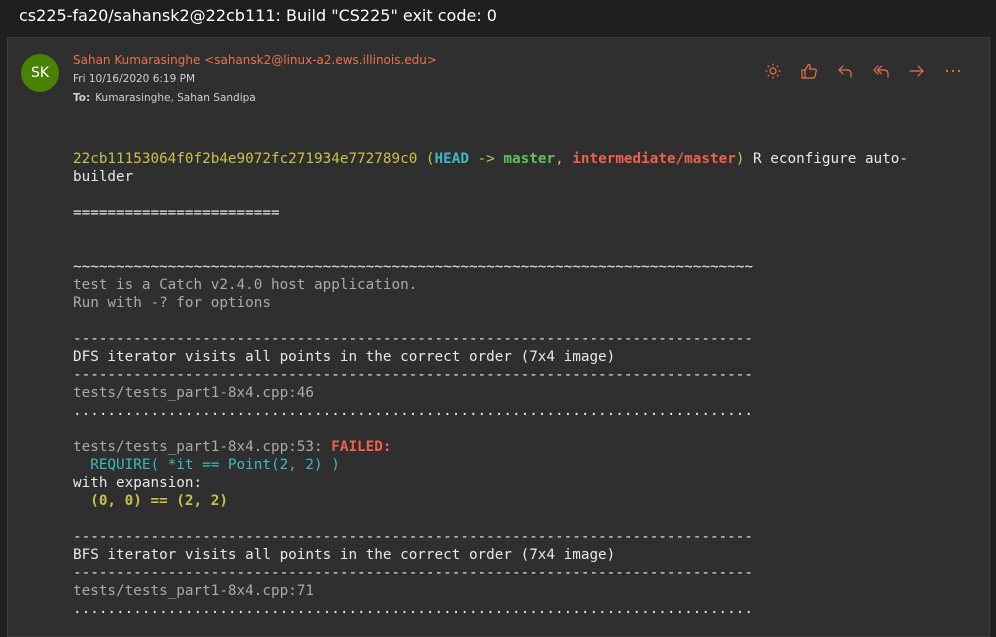  Describe the element at coordinates (202, 447) in the screenshot. I see `failure-location: tests/tests_part1-8x4.cpp:53:` at that location.